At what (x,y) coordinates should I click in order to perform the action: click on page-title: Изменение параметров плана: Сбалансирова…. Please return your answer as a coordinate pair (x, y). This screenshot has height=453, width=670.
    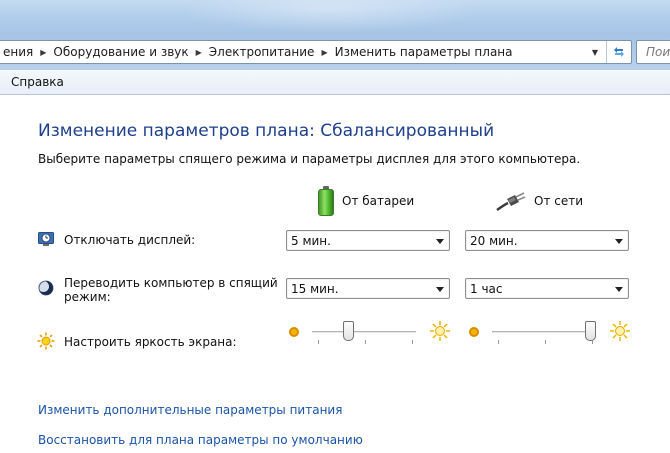
    Looking at the image, I should click on (266, 131).